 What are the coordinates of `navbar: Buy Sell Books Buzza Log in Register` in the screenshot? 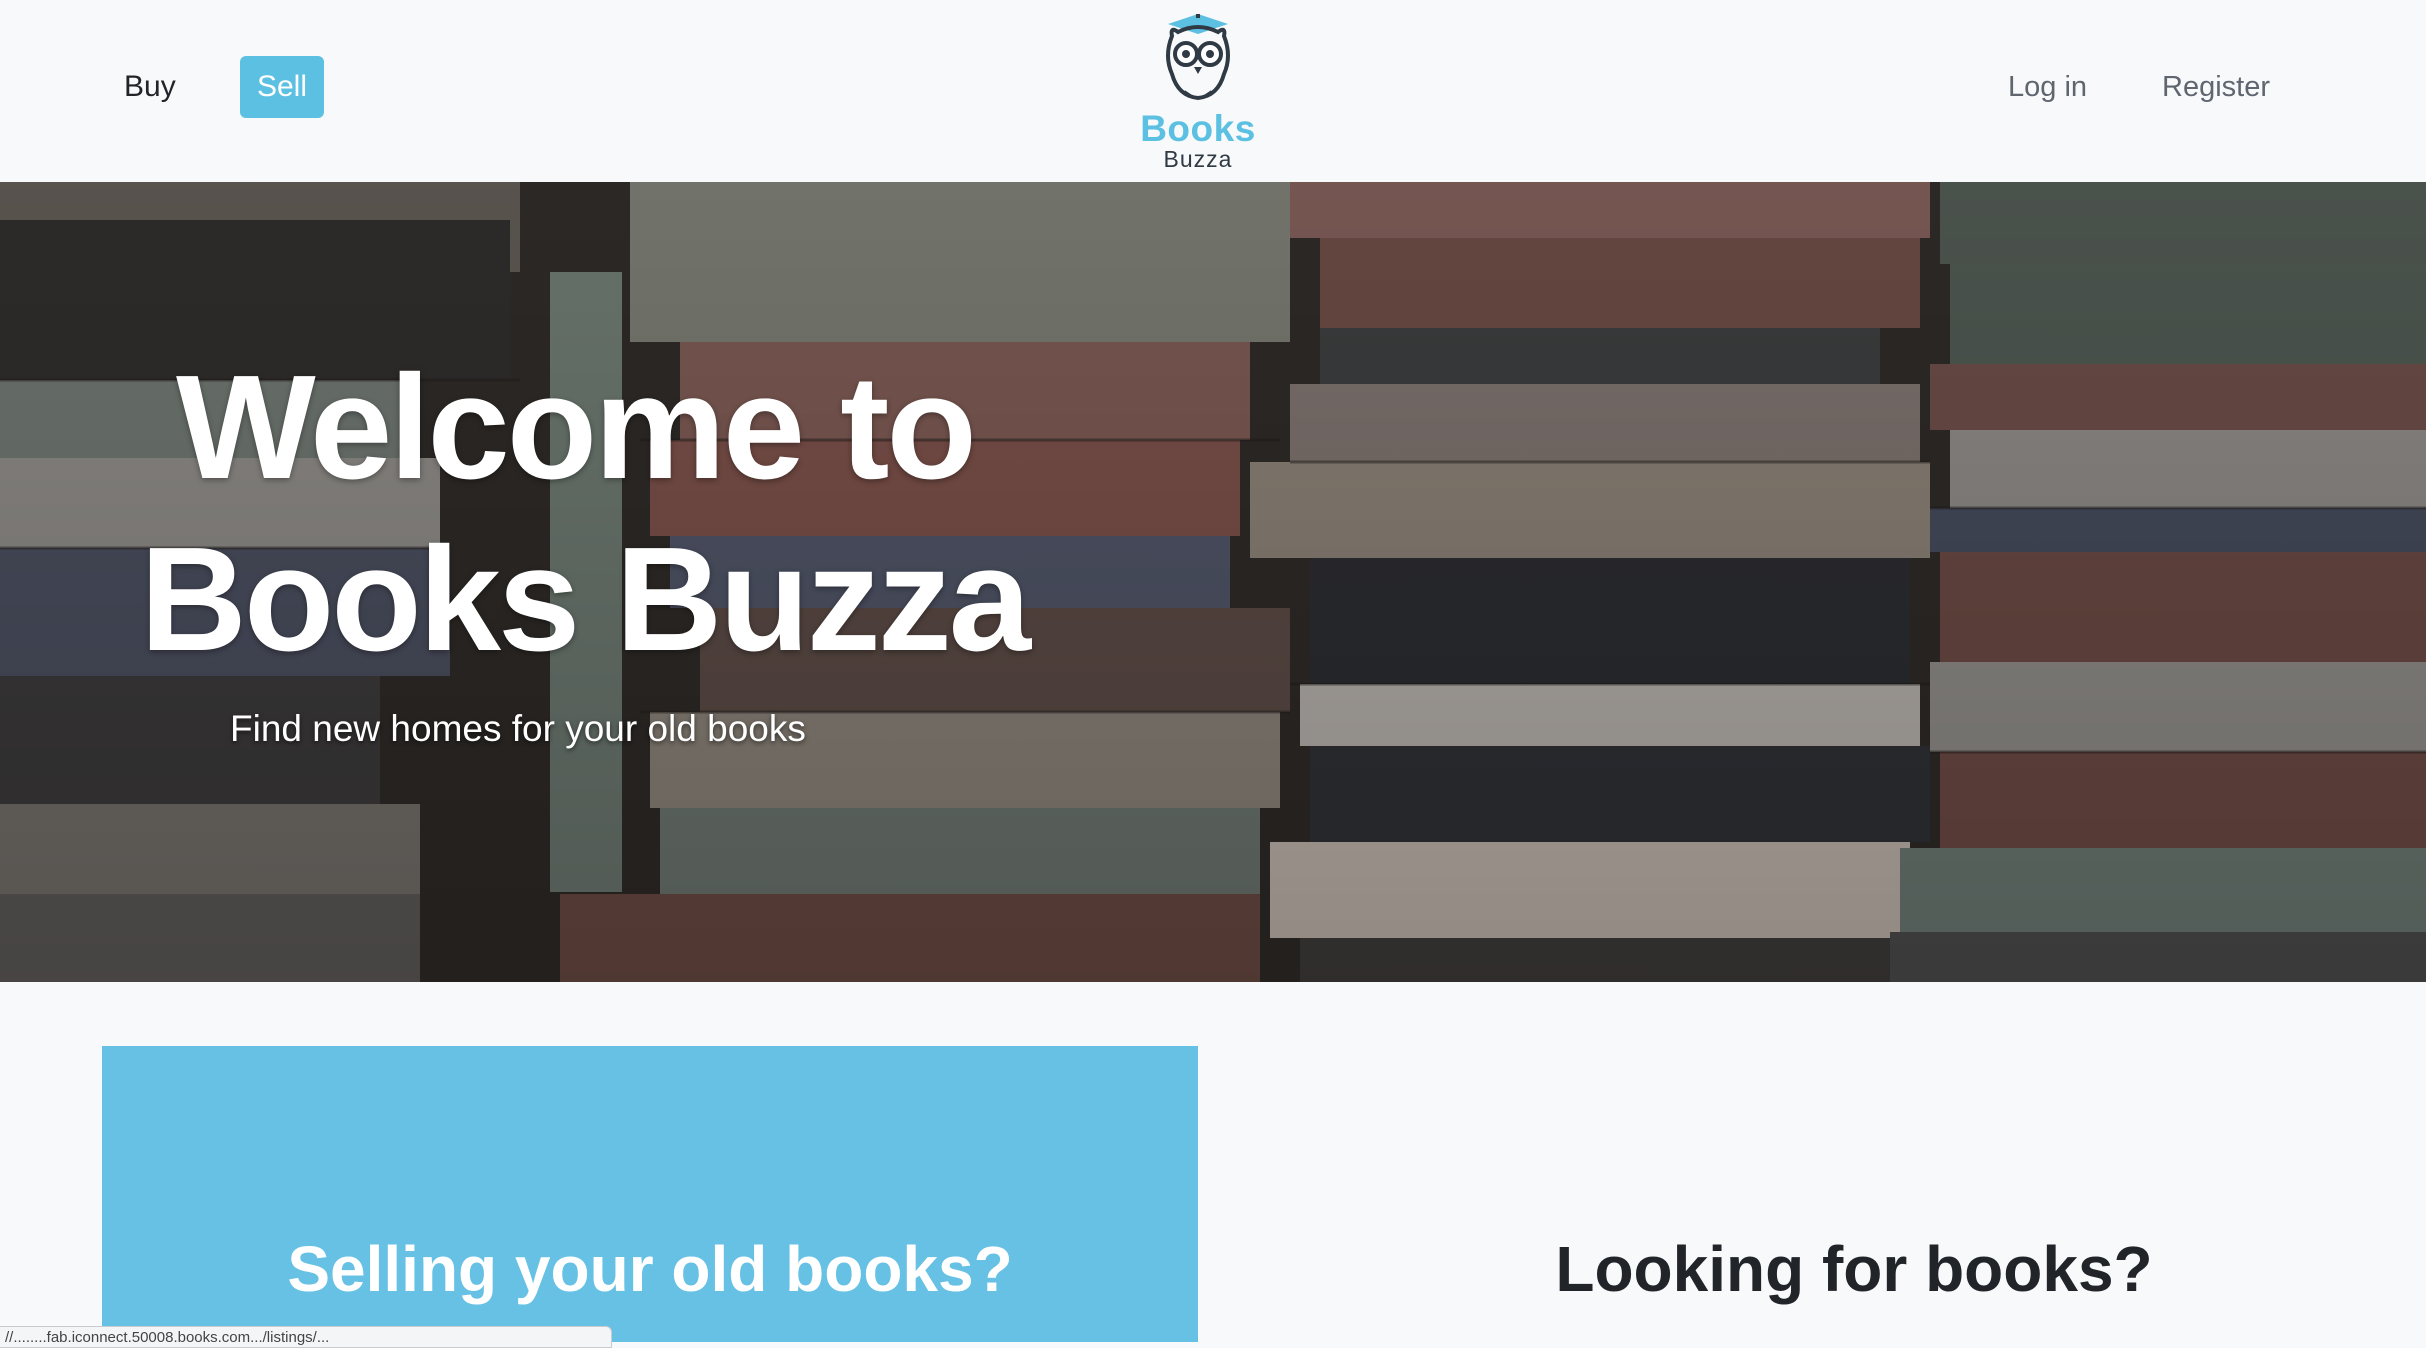 It's located at (1213, 91).